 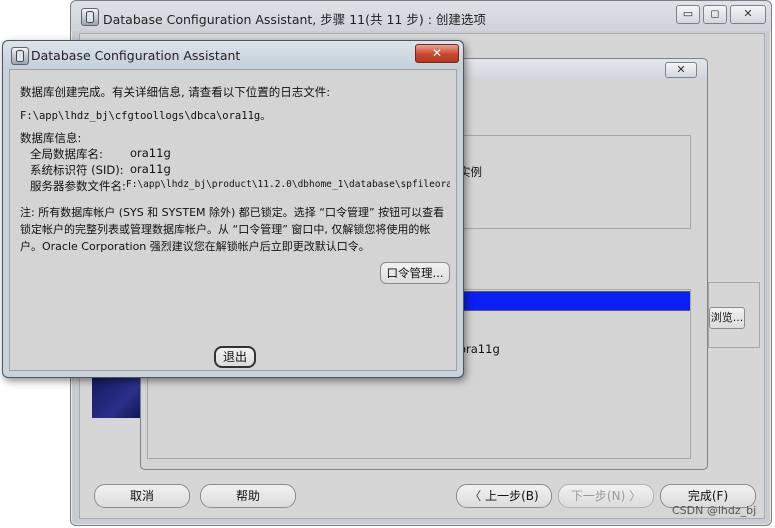 What do you see at coordinates (633, 496) in the screenshot?
I see `chevron-right-icon: 〉` at bounding box center [633, 496].